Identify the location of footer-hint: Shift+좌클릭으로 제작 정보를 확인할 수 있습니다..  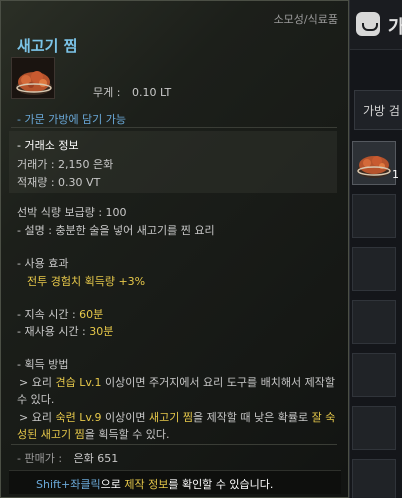
(154, 484).